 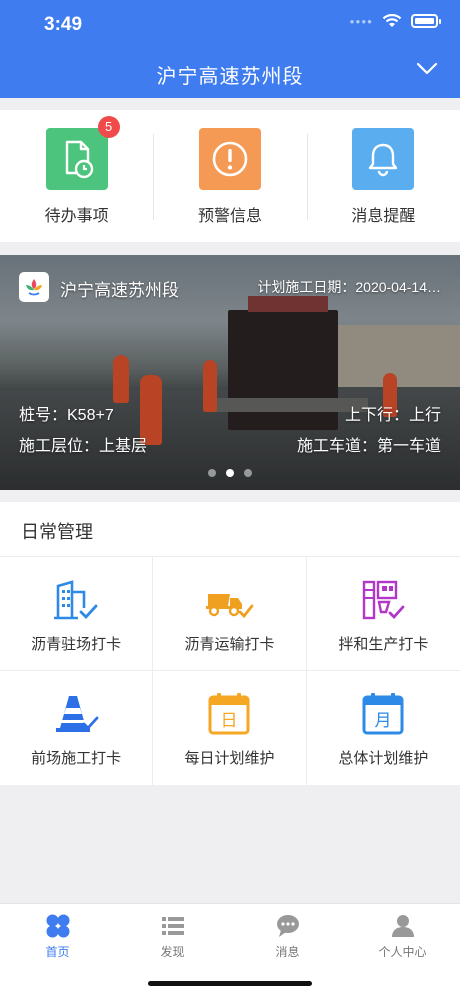 I want to click on notification-button: 消息提醒, so click(x=383, y=176).